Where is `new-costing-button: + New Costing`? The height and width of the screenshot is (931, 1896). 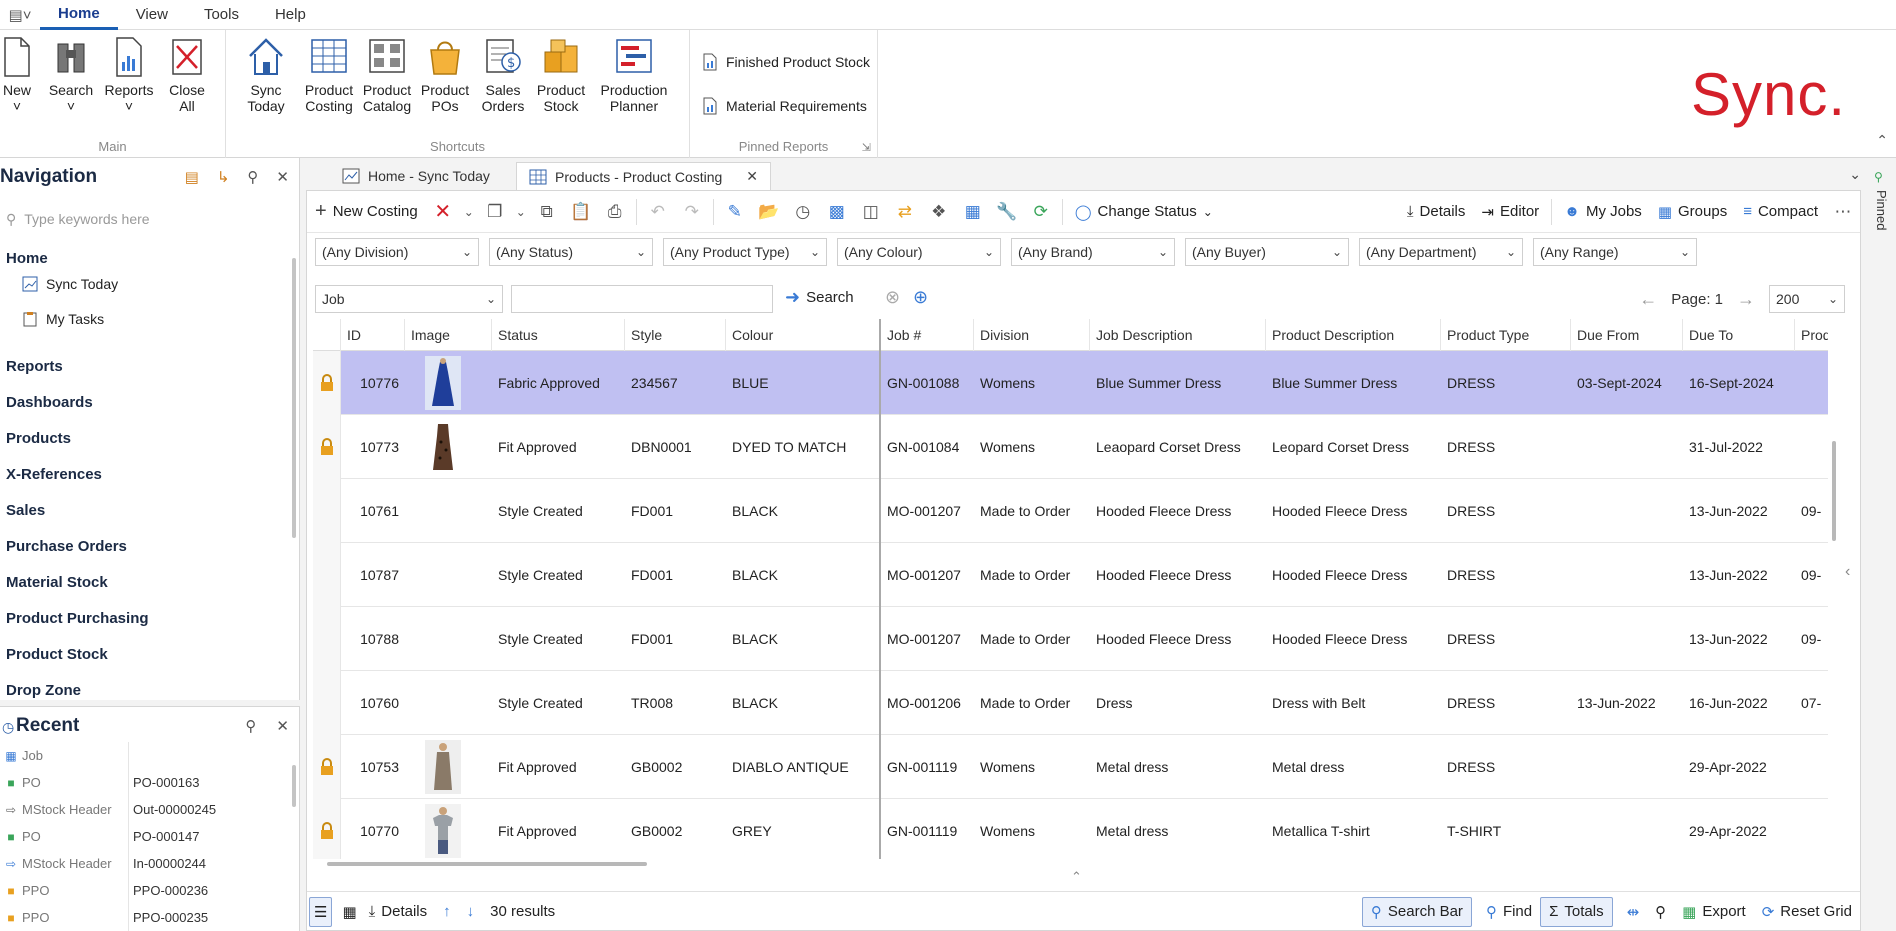 new-costing-button: + New Costing is located at coordinates (366, 212).